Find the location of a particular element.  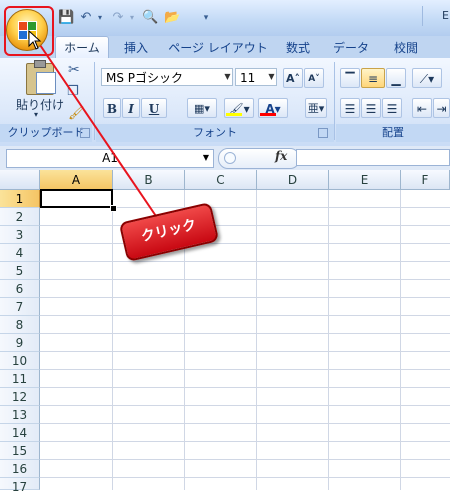

redo-dropdown-icon: ▾ is located at coordinates (132, 18).